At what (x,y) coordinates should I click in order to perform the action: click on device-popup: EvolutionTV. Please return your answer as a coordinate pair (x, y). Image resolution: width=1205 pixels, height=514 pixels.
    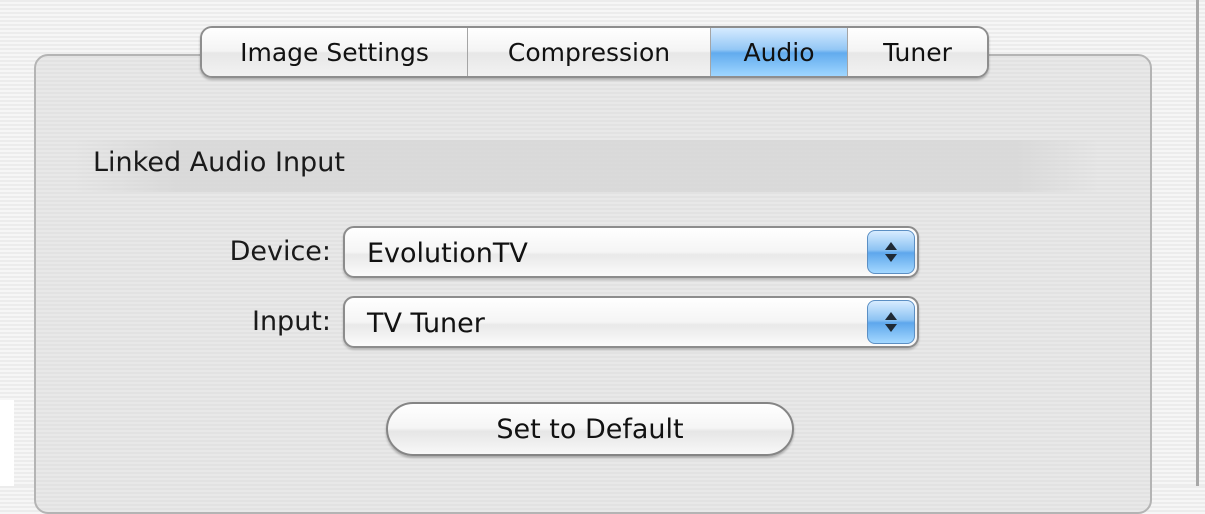
    Looking at the image, I should click on (631, 252).